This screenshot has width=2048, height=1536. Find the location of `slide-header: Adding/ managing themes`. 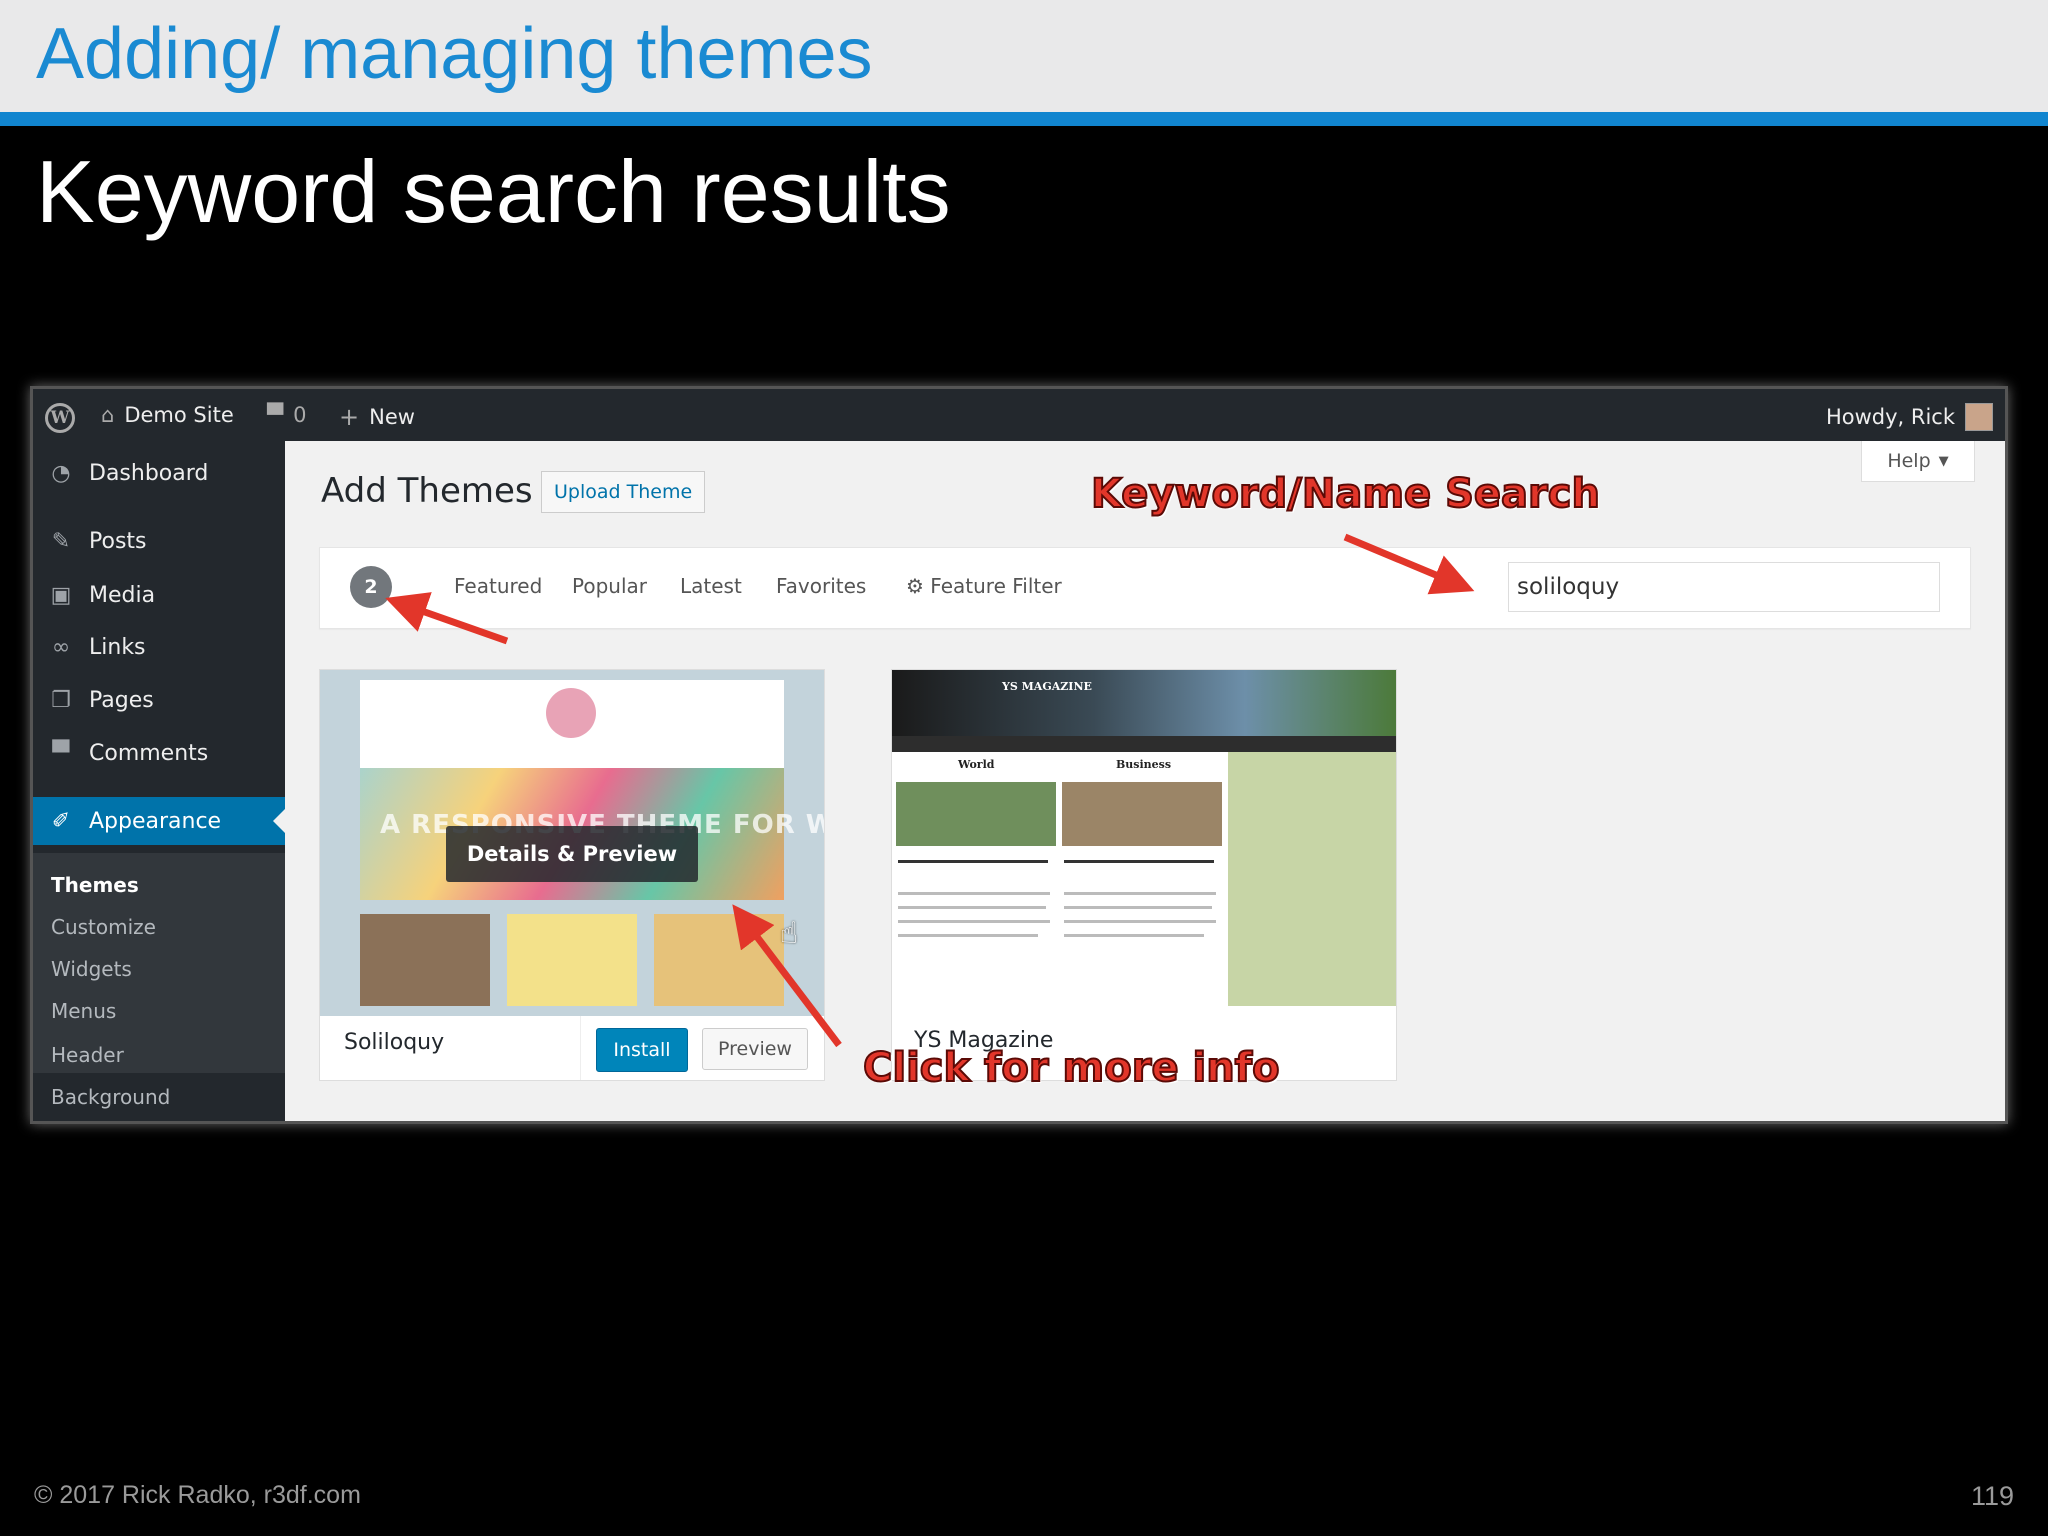

slide-header: Adding/ managing themes is located at coordinates (1024, 63).